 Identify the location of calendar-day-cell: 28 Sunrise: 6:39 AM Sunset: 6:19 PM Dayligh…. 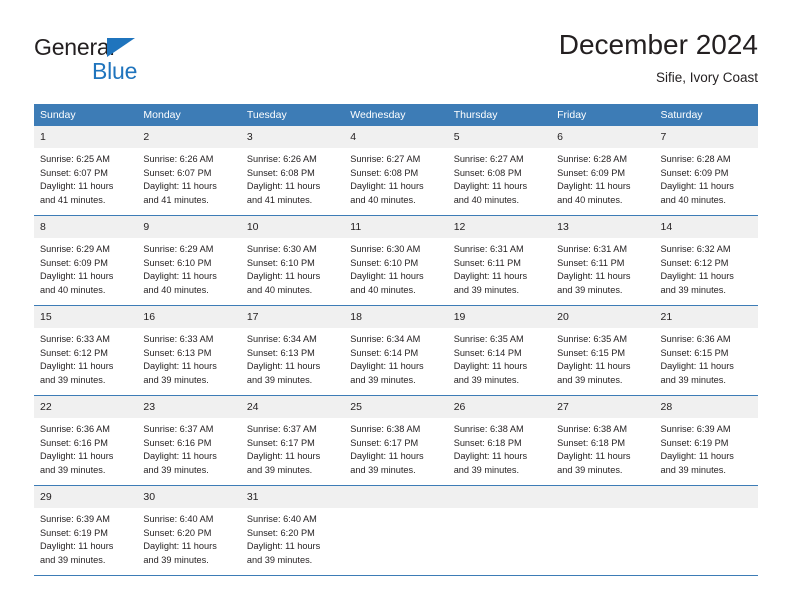
(706, 440).